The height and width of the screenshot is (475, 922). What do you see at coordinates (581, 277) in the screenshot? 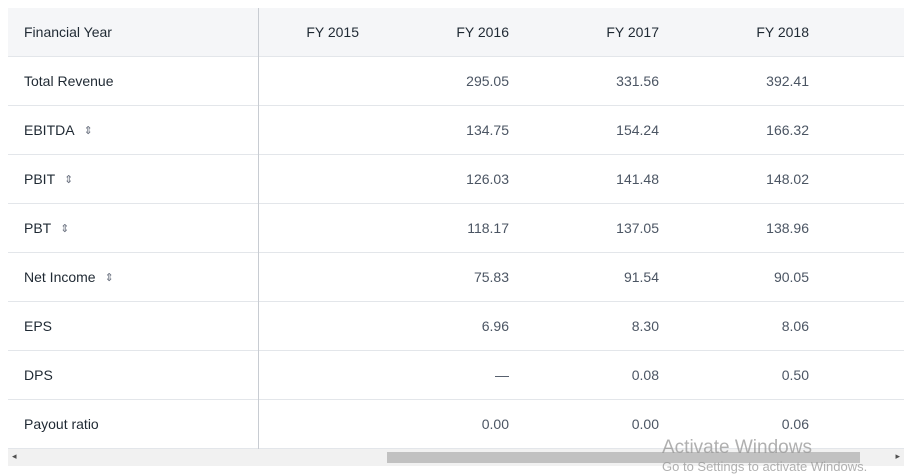
I see `table-row: 75.8391.5490.05111.05129.28` at bounding box center [581, 277].